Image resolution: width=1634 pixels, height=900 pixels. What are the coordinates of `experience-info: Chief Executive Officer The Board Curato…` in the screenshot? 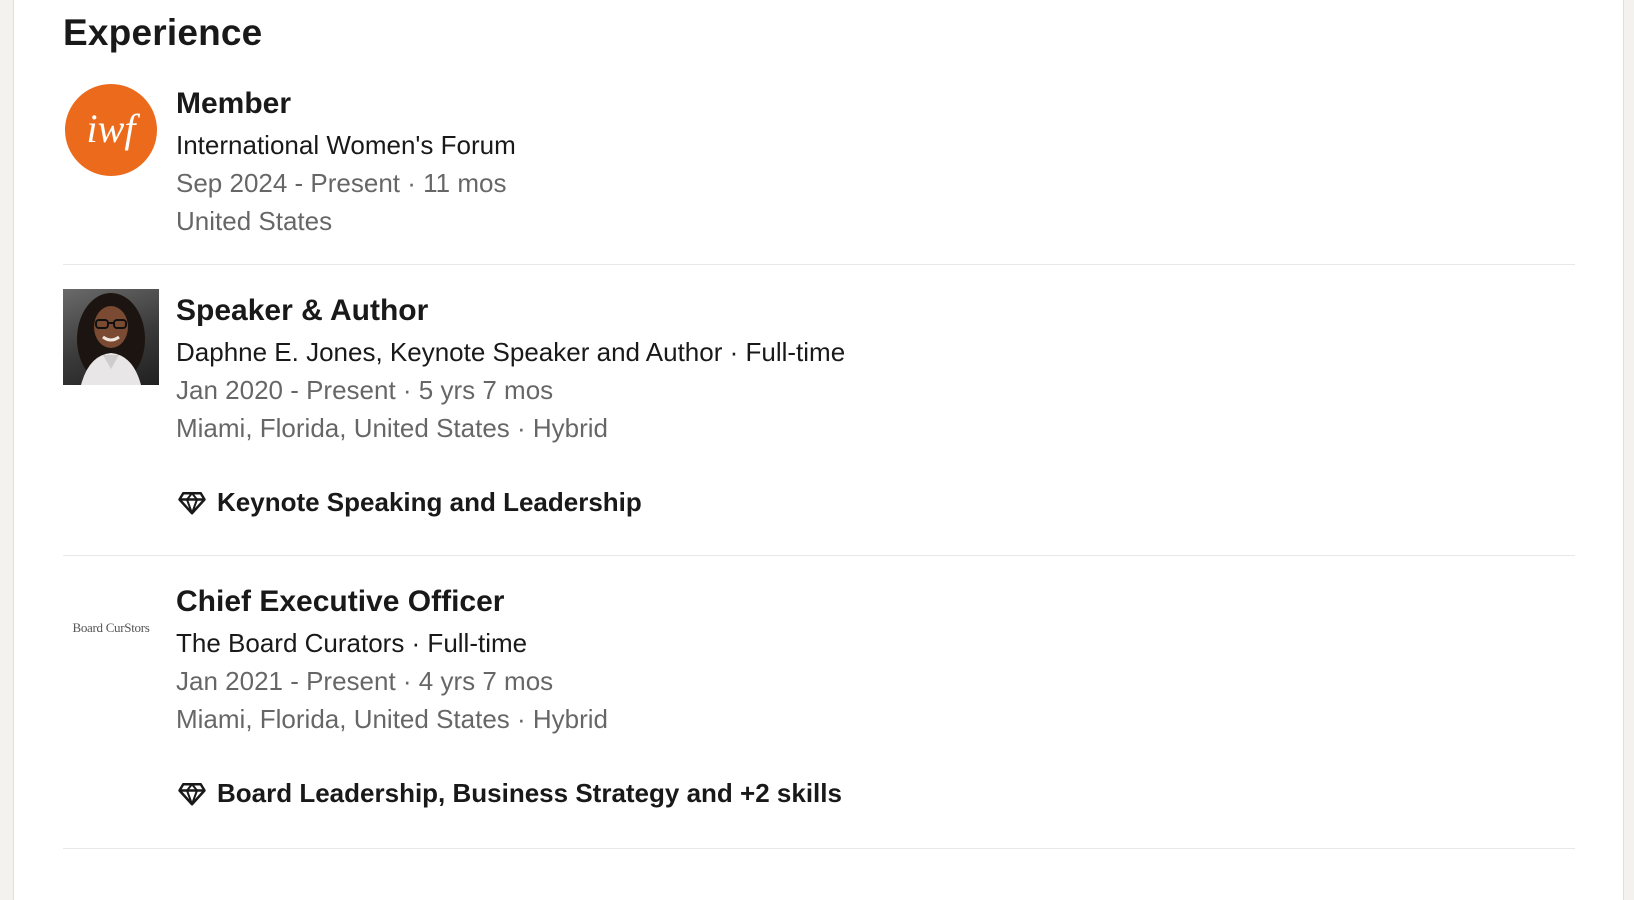 It's located at (509, 714).